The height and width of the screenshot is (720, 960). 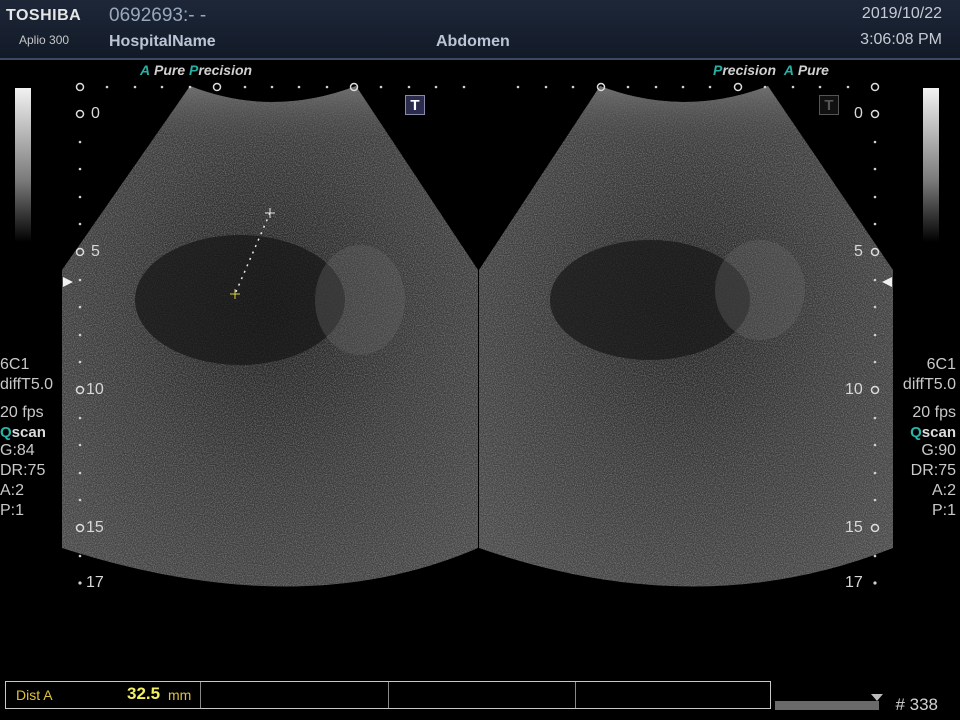 What do you see at coordinates (95, 527) in the screenshot?
I see `depth-label-left-15: 15` at bounding box center [95, 527].